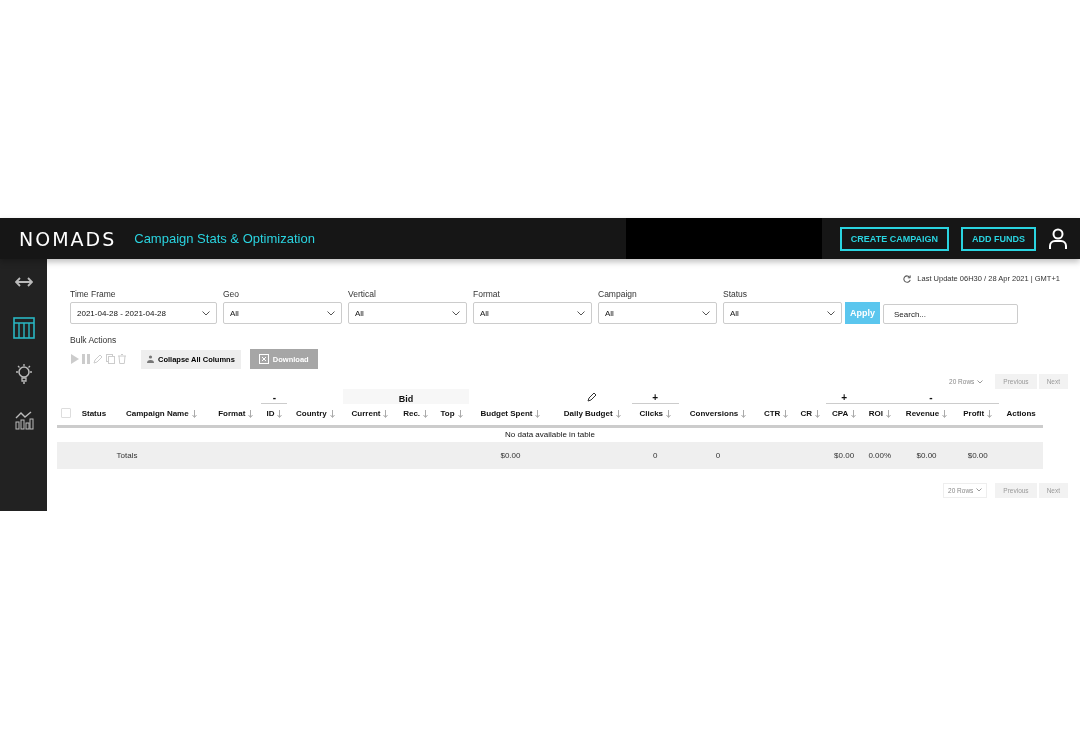  What do you see at coordinates (362, 294) in the screenshot?
I see `filter-label: Vertical` at bounding box center [362, 294].